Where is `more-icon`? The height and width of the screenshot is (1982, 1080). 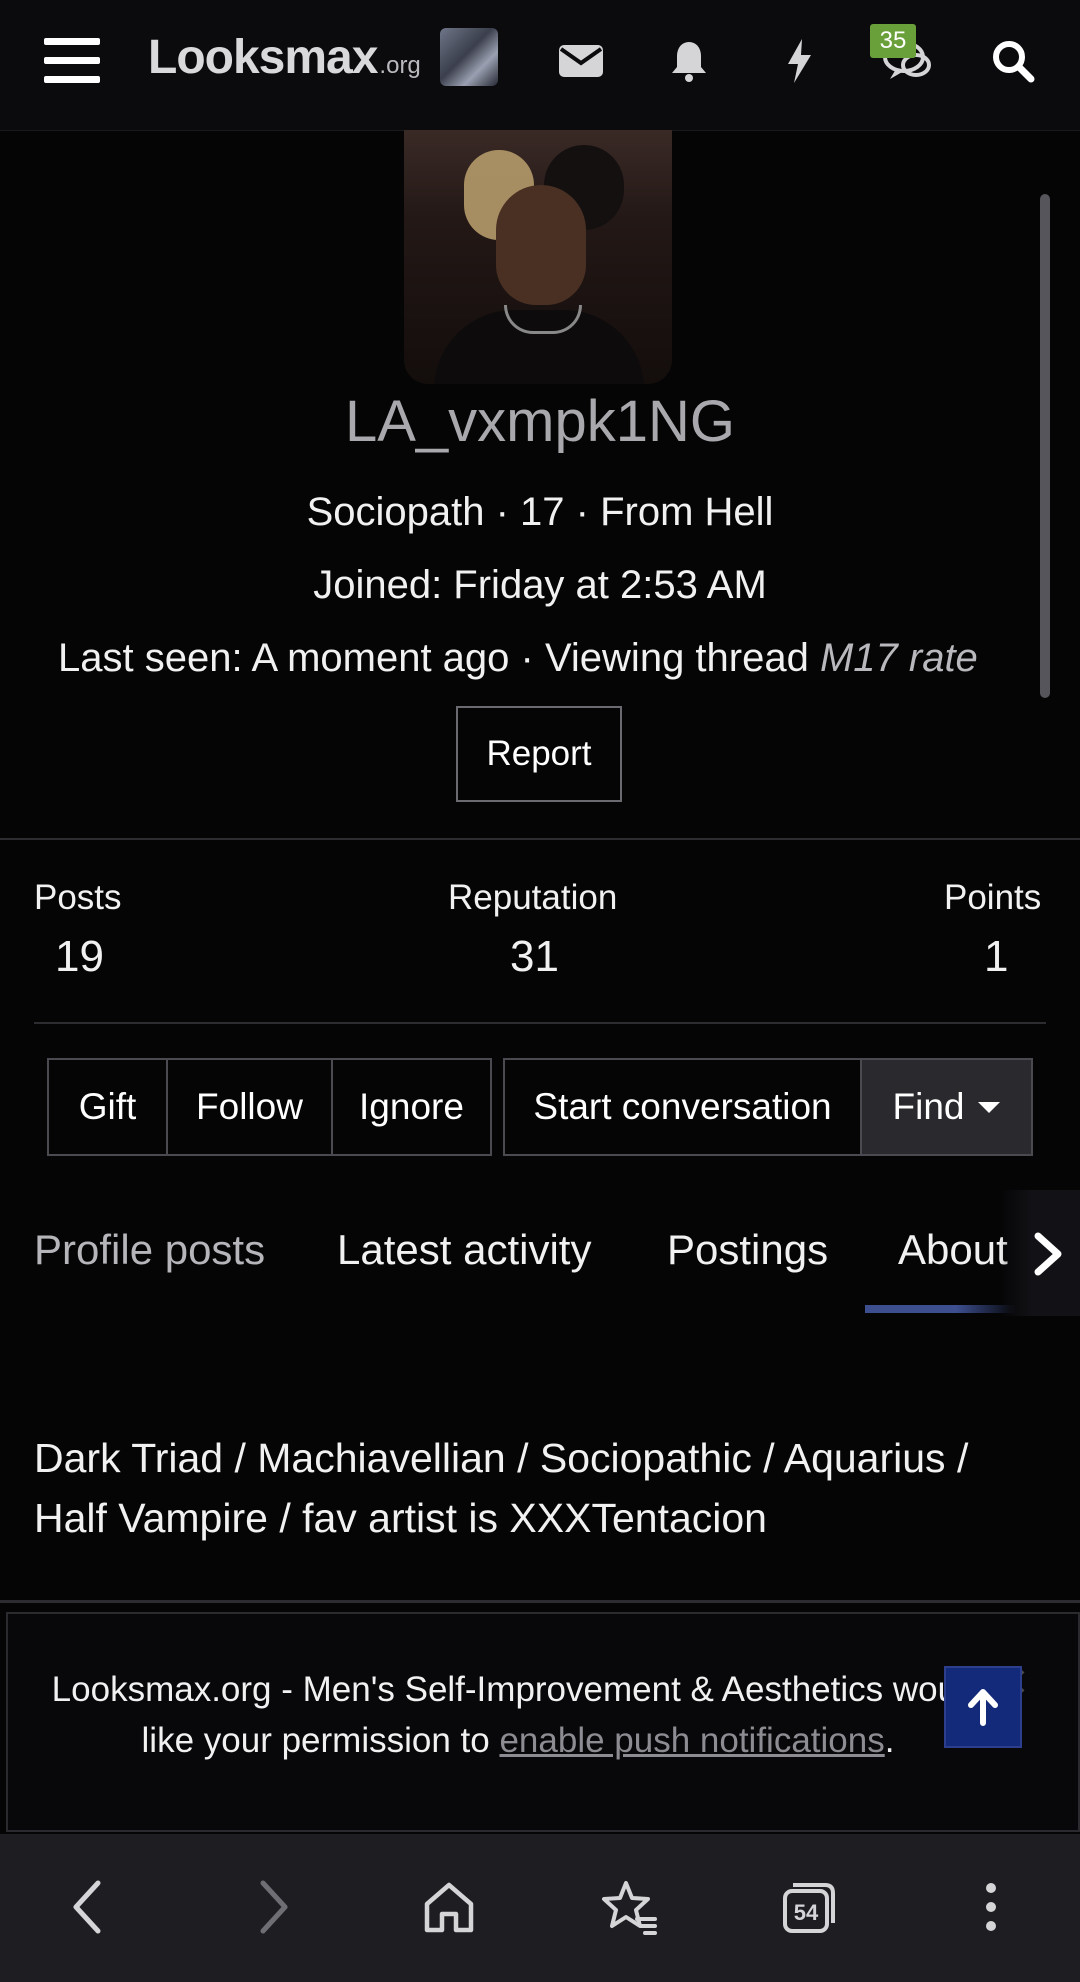 more-icon is located at coordinates (991, 1907).